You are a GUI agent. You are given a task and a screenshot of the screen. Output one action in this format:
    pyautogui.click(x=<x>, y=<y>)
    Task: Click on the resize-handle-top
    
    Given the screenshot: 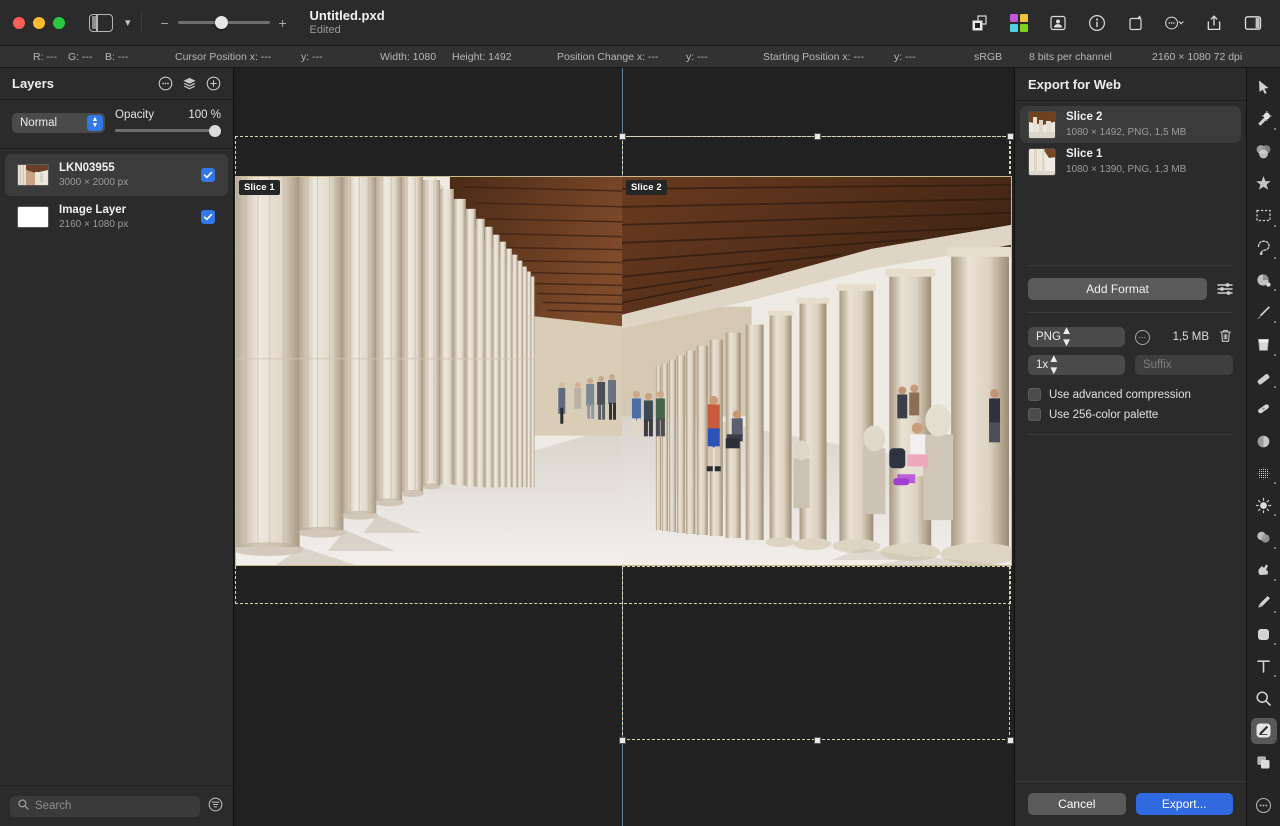 What is the action you would take?
    pyautogui.click(x=622, y=136)
    